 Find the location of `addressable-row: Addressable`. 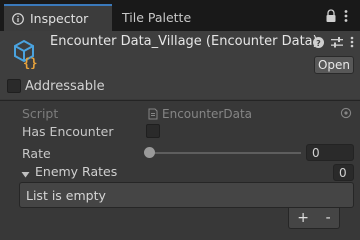

addressable-row: Addressable is located at coordinates (180, 89).